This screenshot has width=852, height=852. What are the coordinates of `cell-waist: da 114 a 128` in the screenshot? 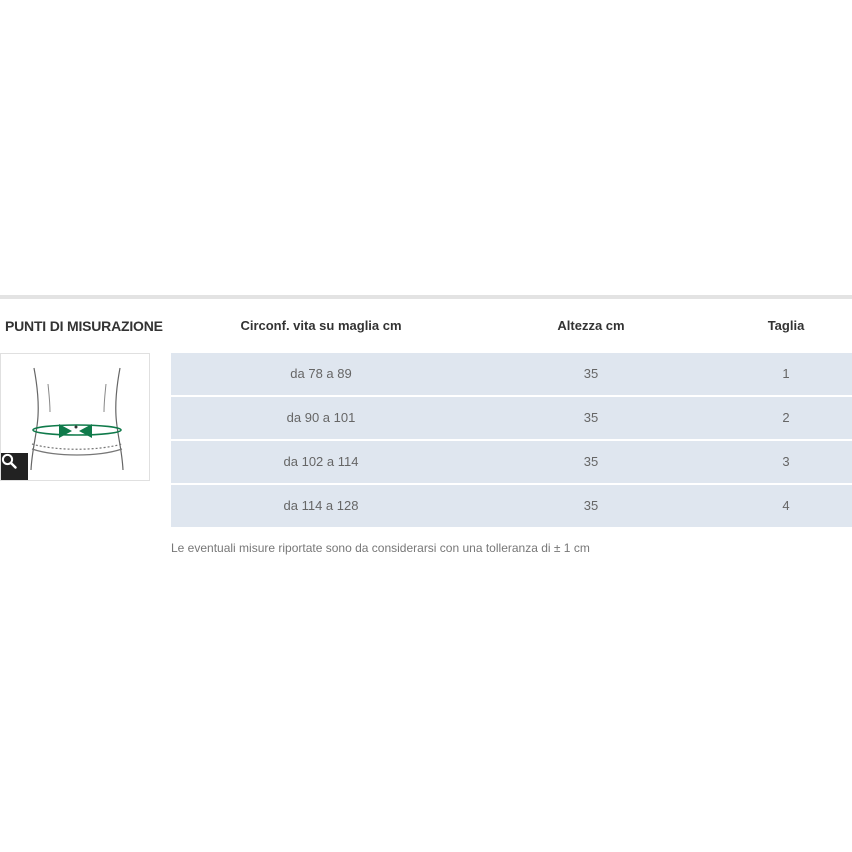 It's located at (321, 505).